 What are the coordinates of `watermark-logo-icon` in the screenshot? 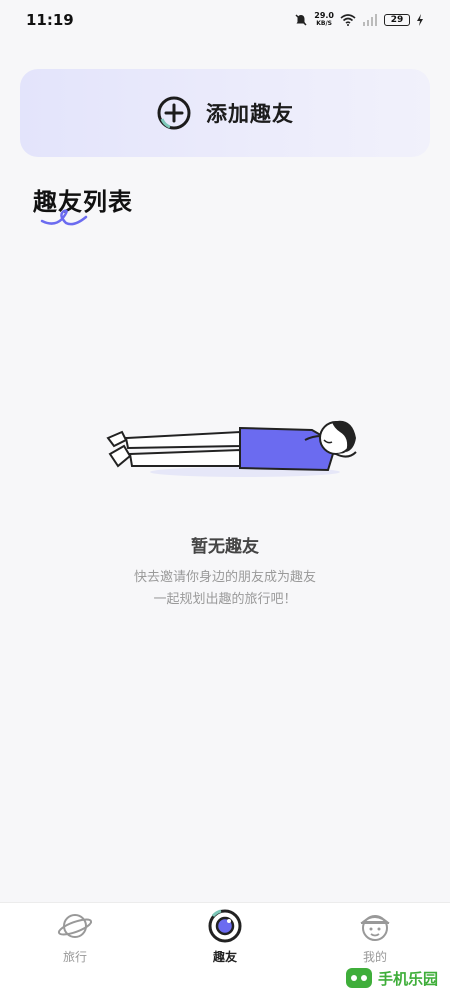 It's located at (358, 978).